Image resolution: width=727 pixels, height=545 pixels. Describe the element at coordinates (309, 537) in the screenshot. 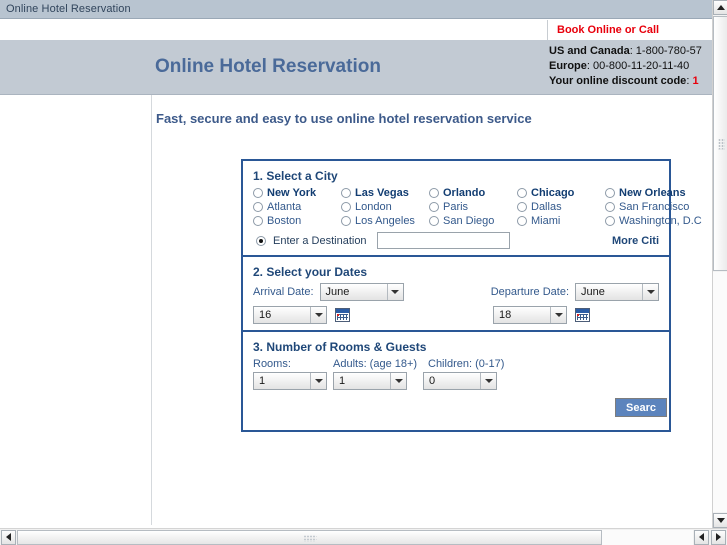

I see `horizontal-scrollbar-thumb` at that location.